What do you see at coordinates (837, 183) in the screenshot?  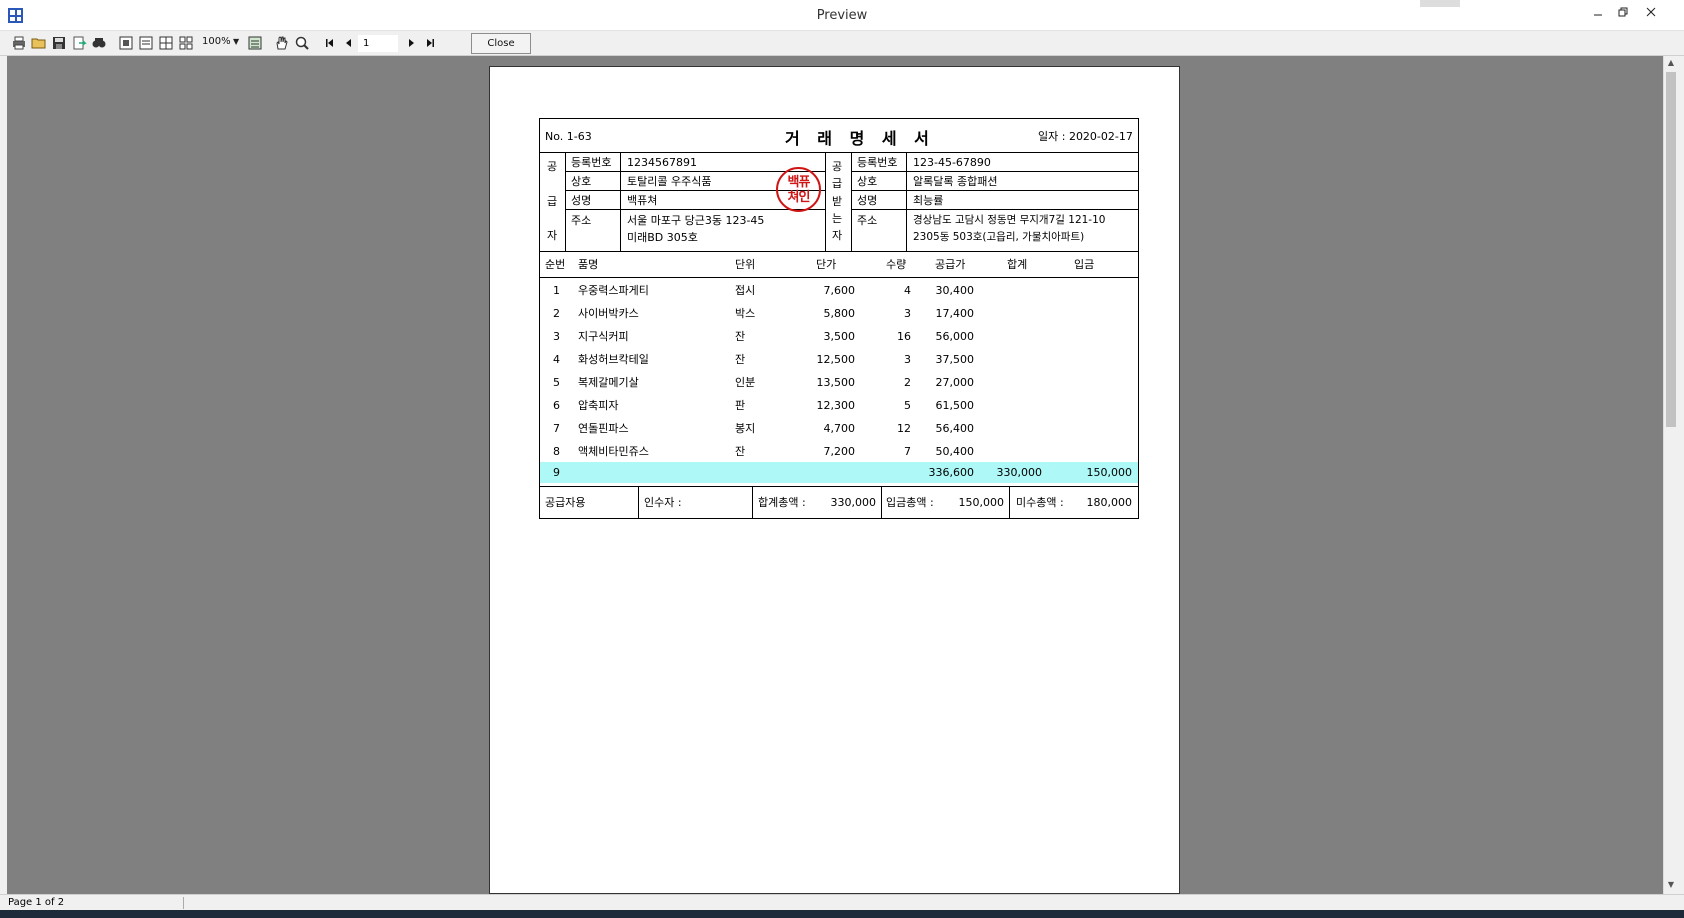 I see `receiver-side-label: 급` at bounding box center [837, 183].